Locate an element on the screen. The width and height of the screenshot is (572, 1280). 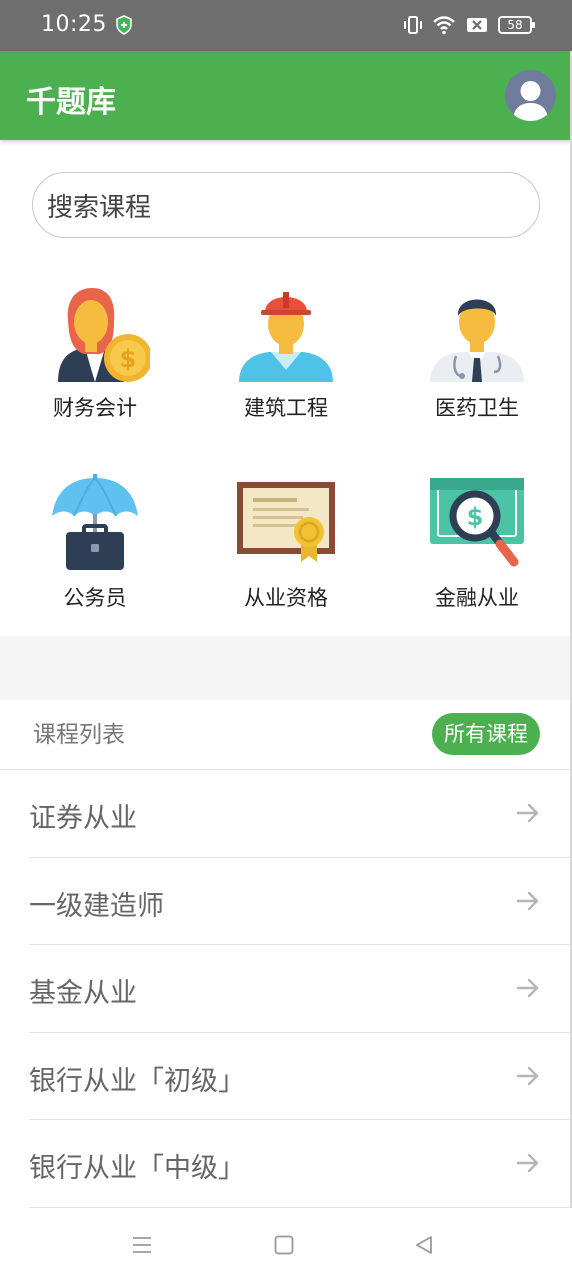
wifi-icon is located at coordinates (444, 25).